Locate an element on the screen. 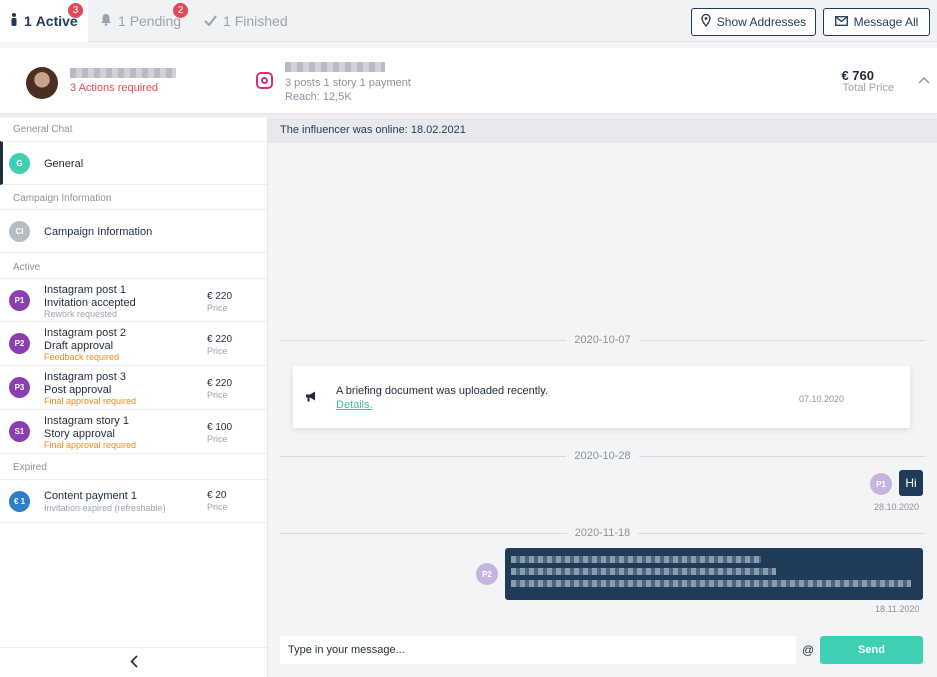 Image resolution: width=937 pixels, height=677 pixels. tab-active: 1 Active 3 is located at coordinates (44, 21).